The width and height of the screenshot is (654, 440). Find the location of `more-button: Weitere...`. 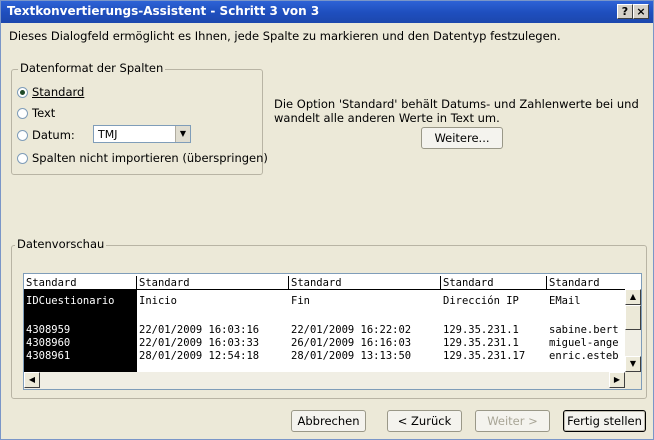

more-button: Weitere... is located at coordinates (462, 138).